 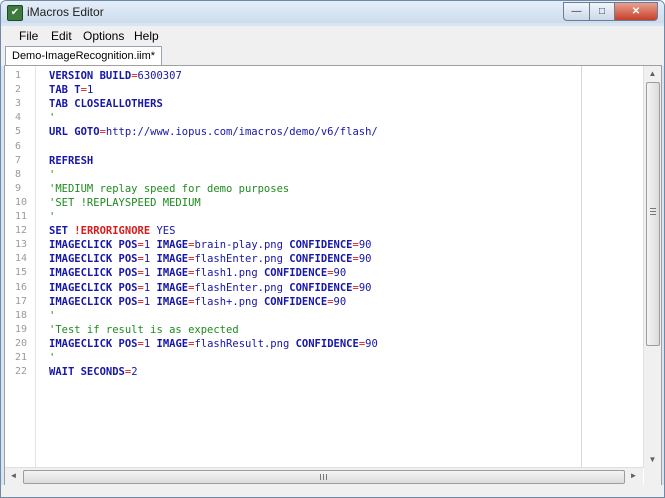 I want to click on code-line: 'MEDIUM replay speed for demo purposes, so click(x=169, y=189).